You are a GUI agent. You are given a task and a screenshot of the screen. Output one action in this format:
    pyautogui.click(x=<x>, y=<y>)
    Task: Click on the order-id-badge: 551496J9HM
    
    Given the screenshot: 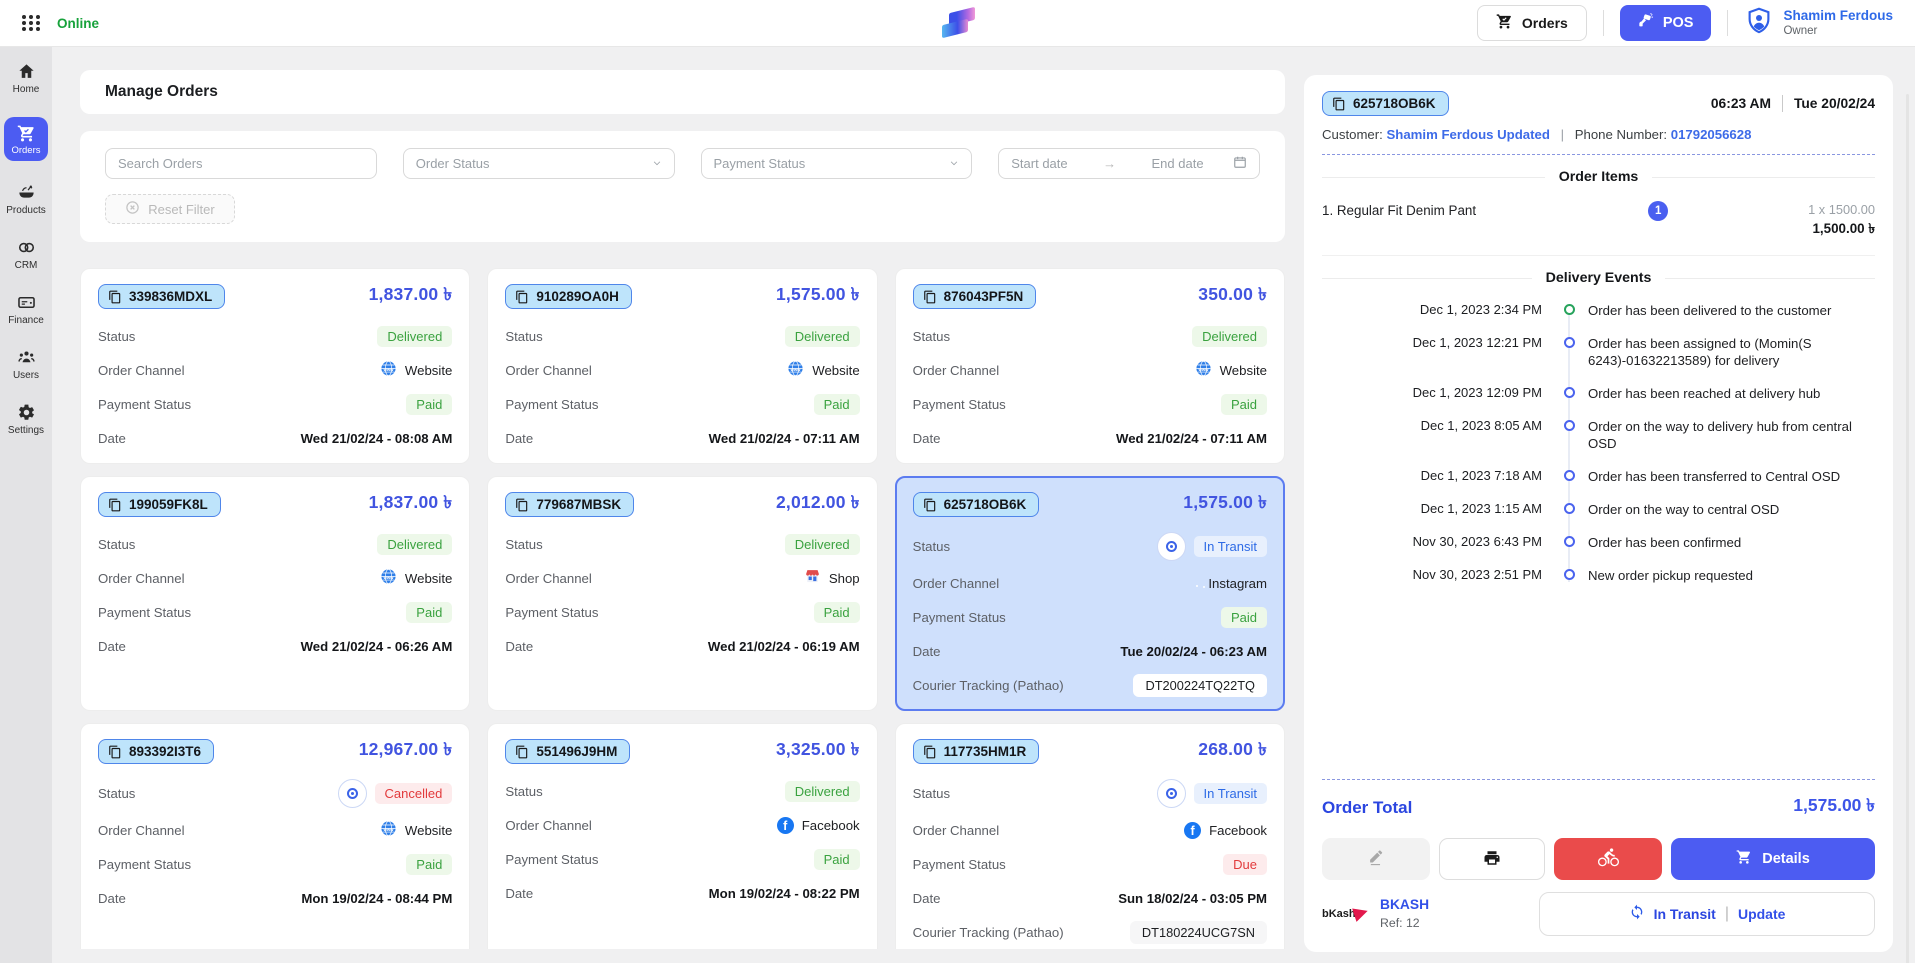 What is the action you would take?
    pyautogui.click(x=568, y=751)
    